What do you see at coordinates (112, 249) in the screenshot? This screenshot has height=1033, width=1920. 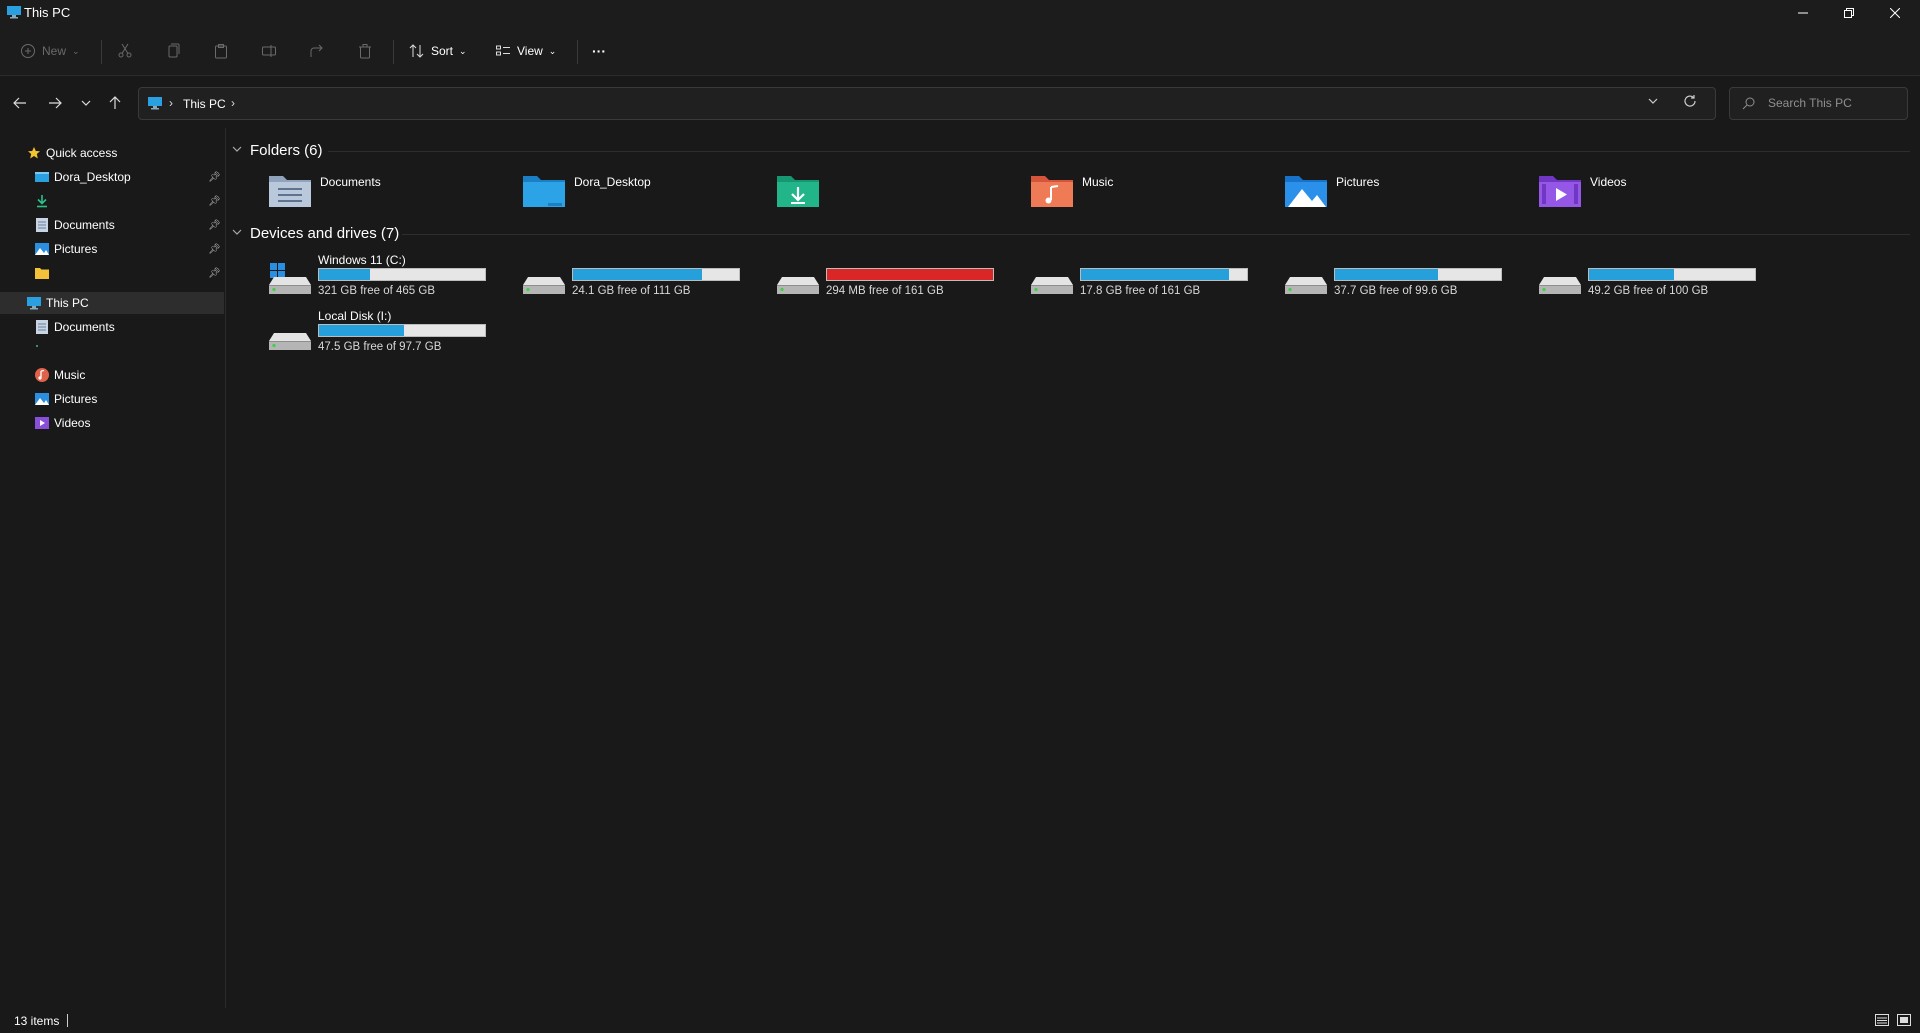 I see `sidebar-item-pictures: Pictures 📌︎` at bounding box center [112, 249].